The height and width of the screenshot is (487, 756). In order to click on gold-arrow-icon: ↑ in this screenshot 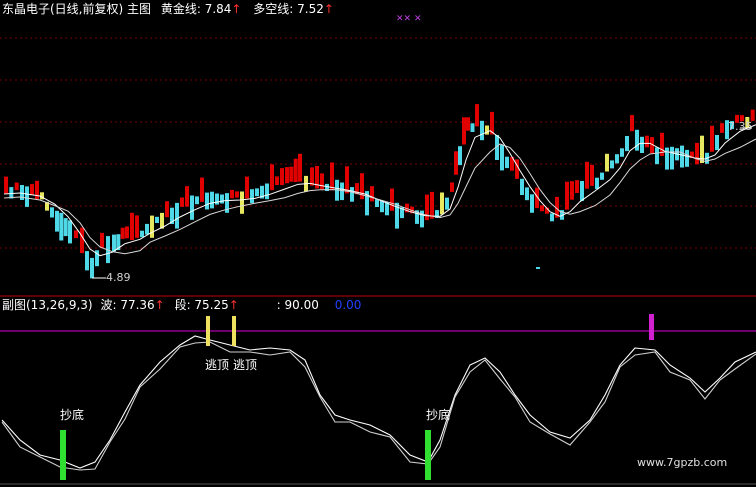, I will do `click(236, 9)`.